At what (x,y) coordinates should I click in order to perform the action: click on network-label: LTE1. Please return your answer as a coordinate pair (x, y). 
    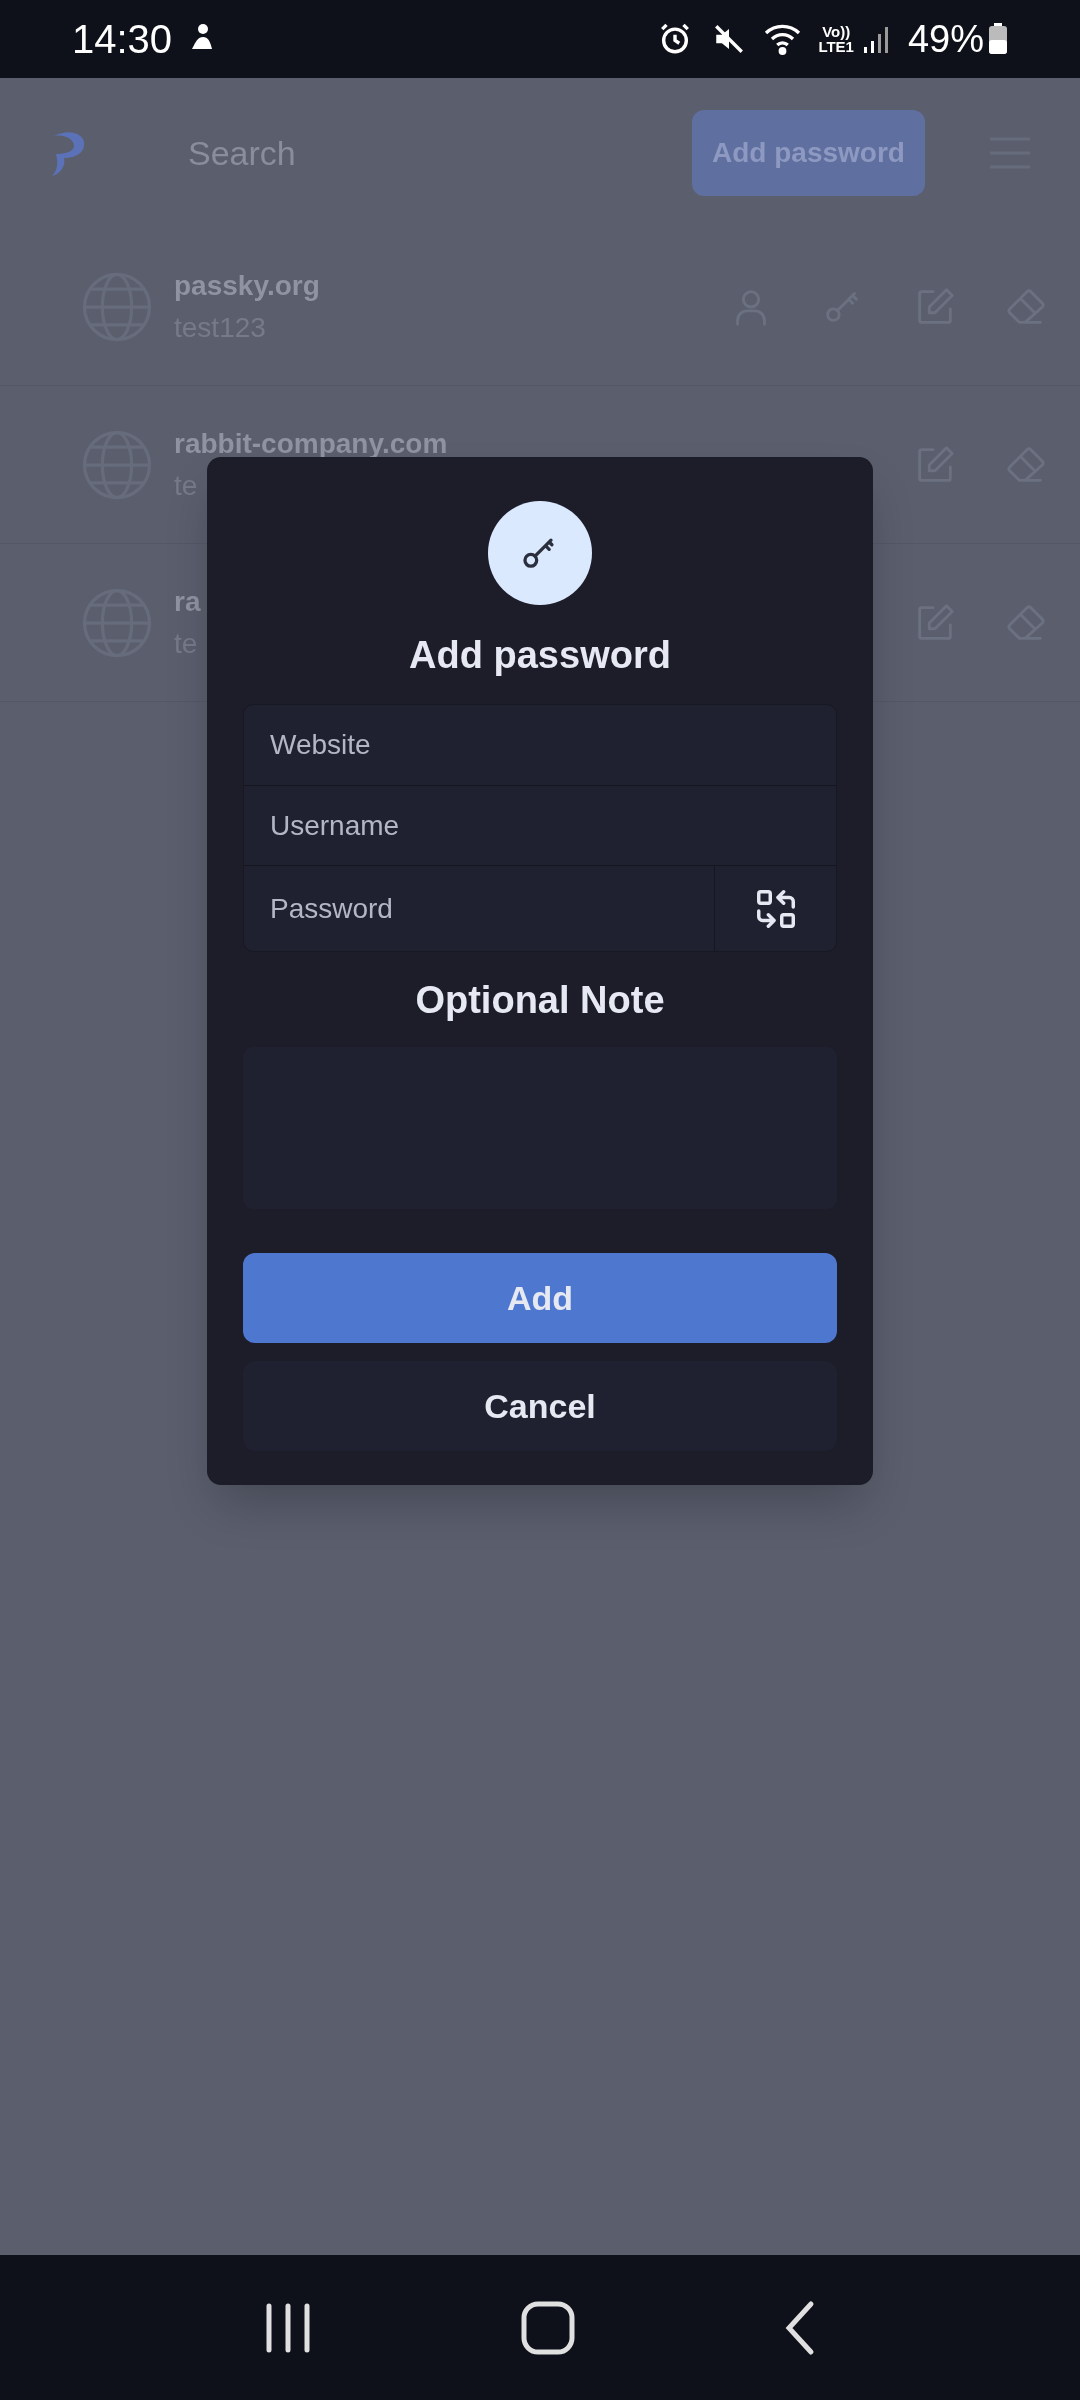
    Looking at the image, I should click on (836, 46).